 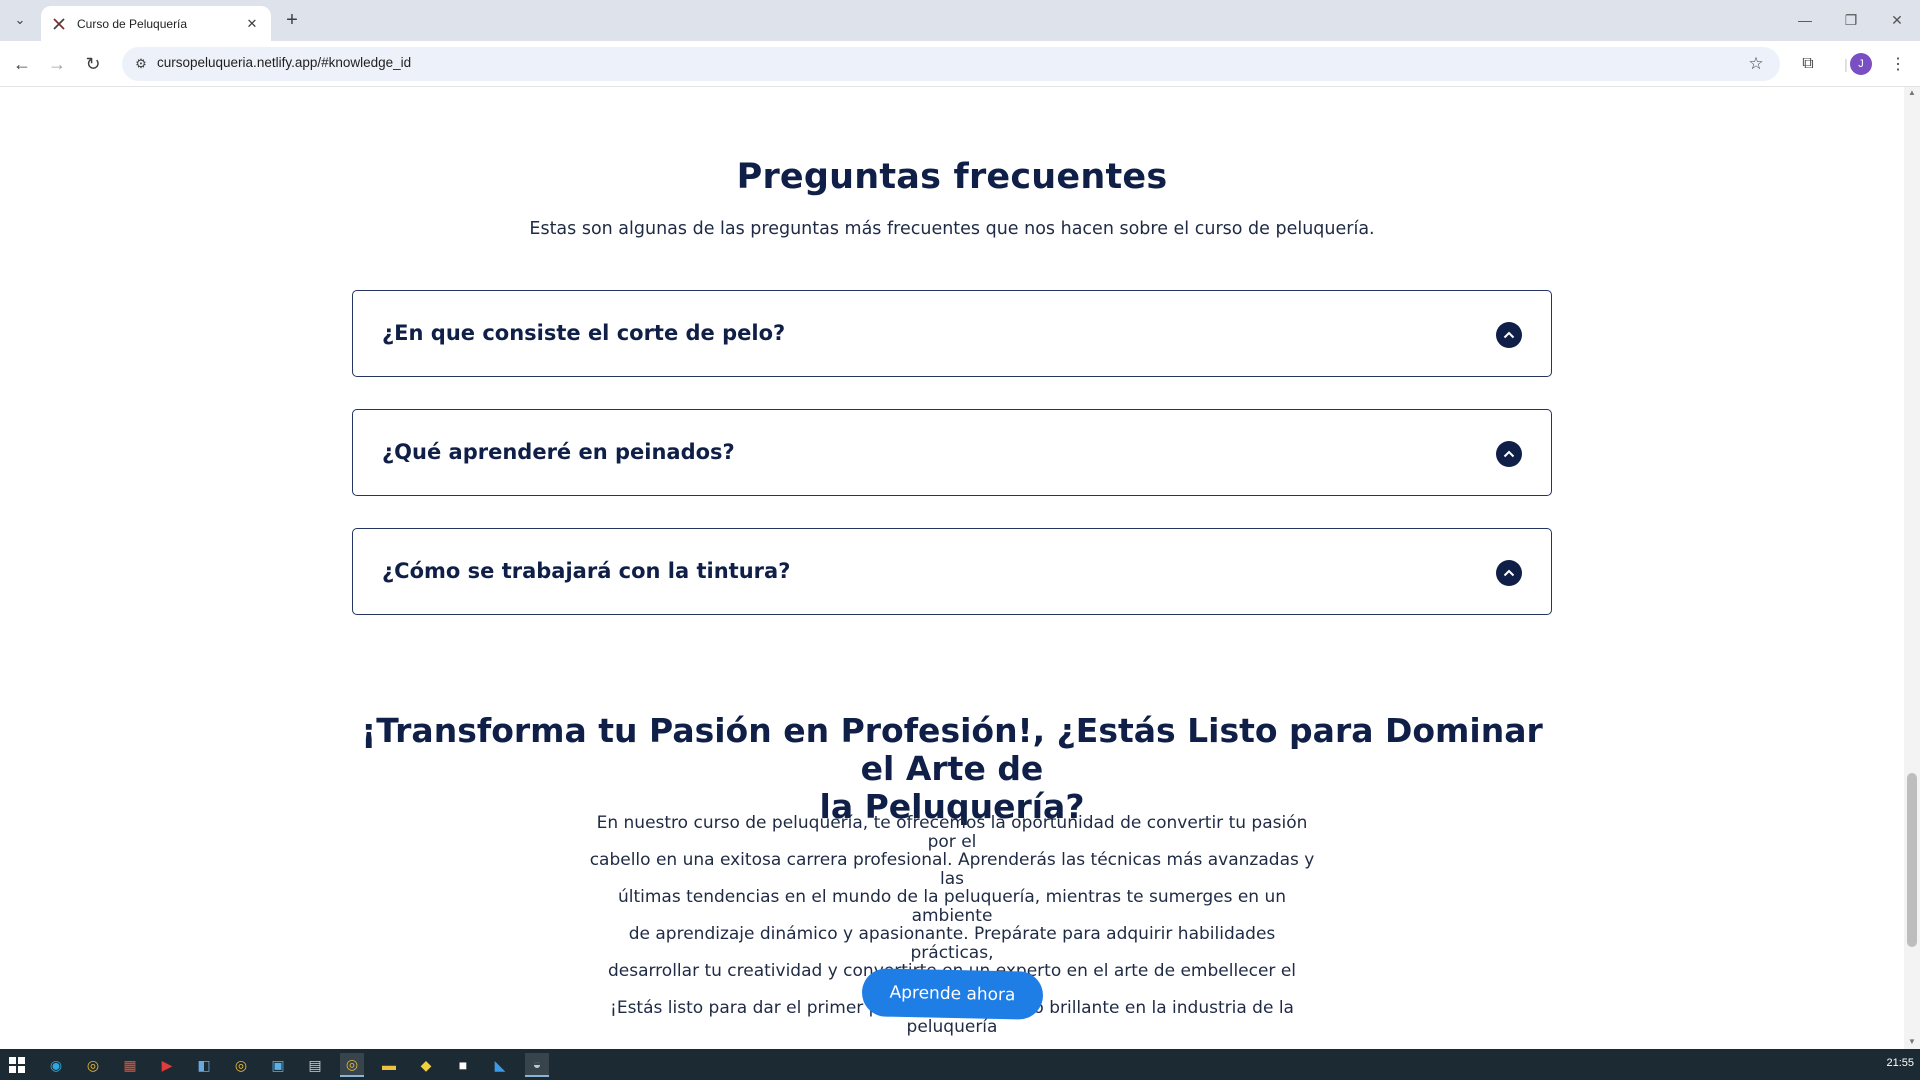 I want to click on git-tool-icon: ◆, so click(x=426, y=1065).